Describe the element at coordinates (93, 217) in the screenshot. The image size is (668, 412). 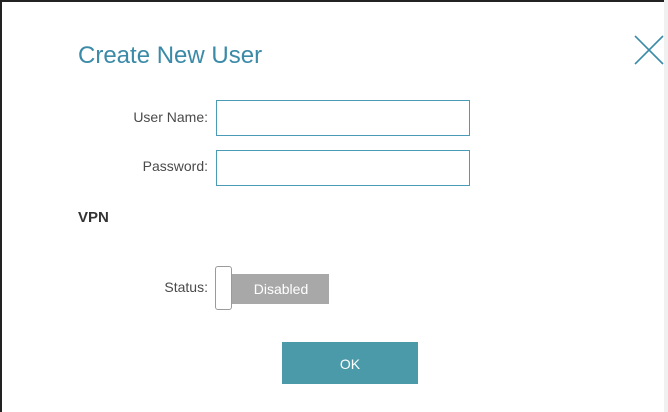
I see `vpn-section-title: VPN` at that location.